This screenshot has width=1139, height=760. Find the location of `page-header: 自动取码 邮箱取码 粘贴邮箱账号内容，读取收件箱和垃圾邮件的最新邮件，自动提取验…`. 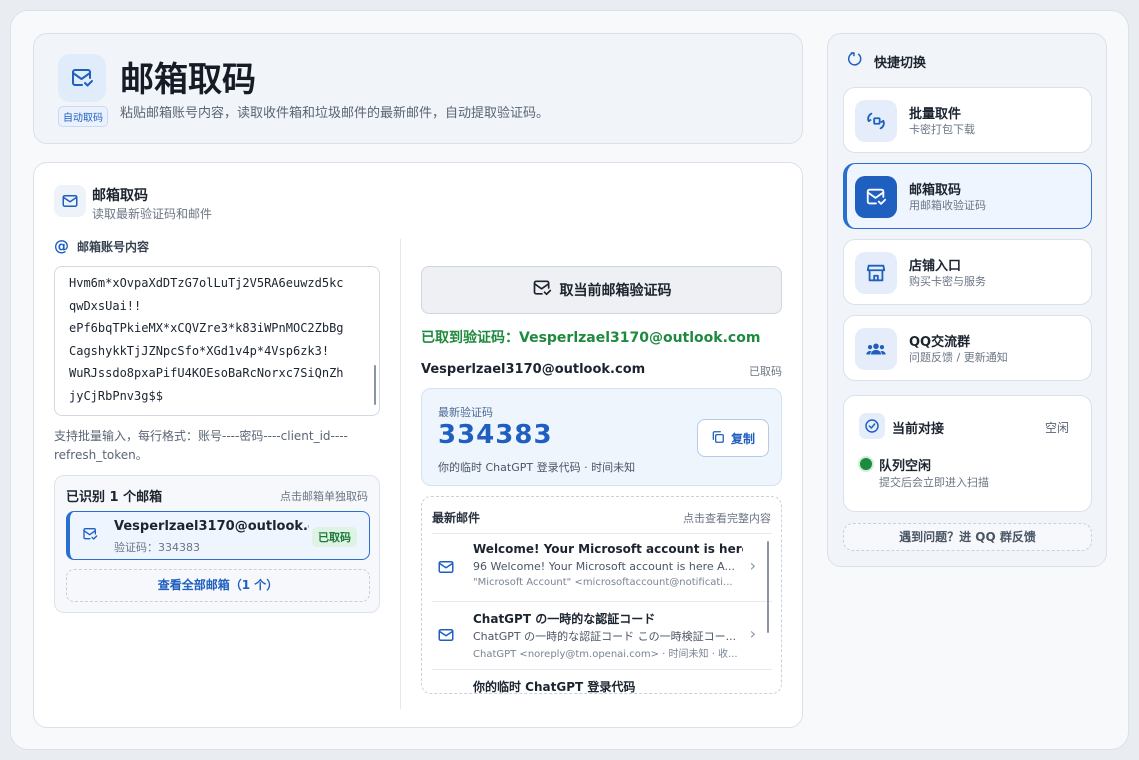

page-header: 自动取码 邮箱取码 粘贴邮箱账号内容，读取收件箱和垃圾邮件的最新邮件，自动提取验… is located at coordinates (418, 88).